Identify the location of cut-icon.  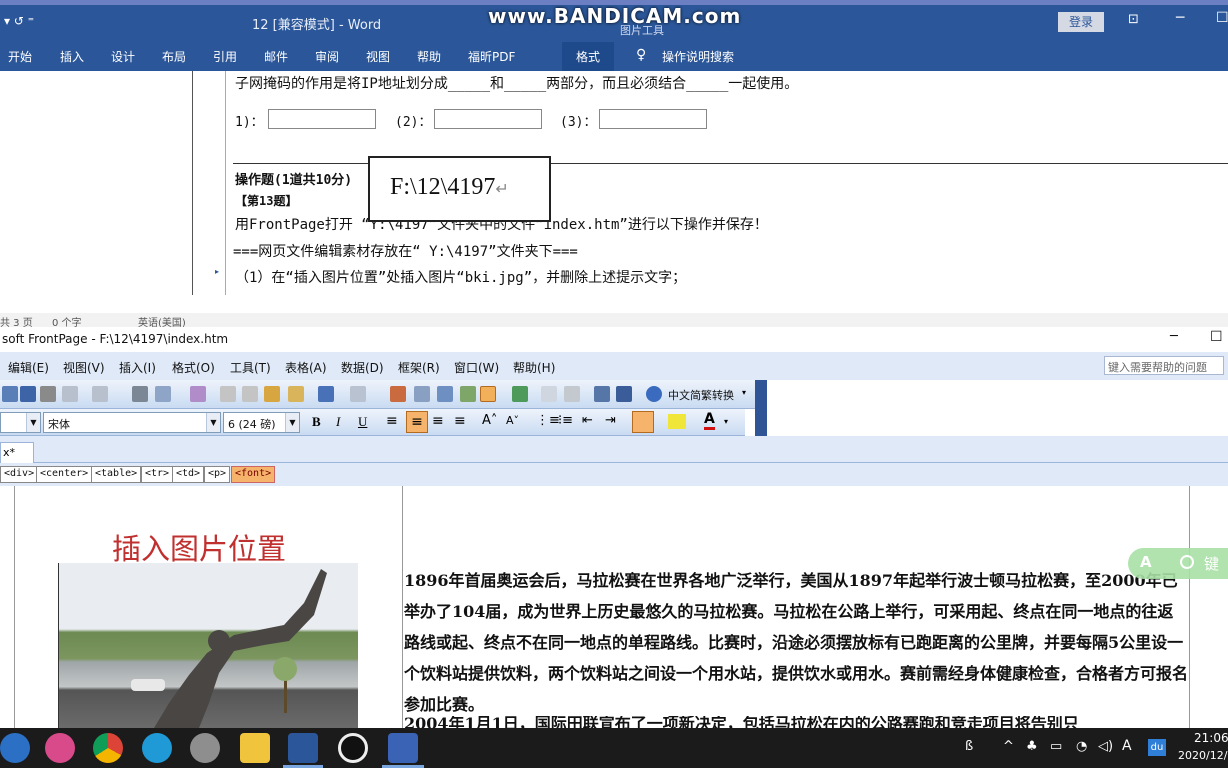
(228, 394).